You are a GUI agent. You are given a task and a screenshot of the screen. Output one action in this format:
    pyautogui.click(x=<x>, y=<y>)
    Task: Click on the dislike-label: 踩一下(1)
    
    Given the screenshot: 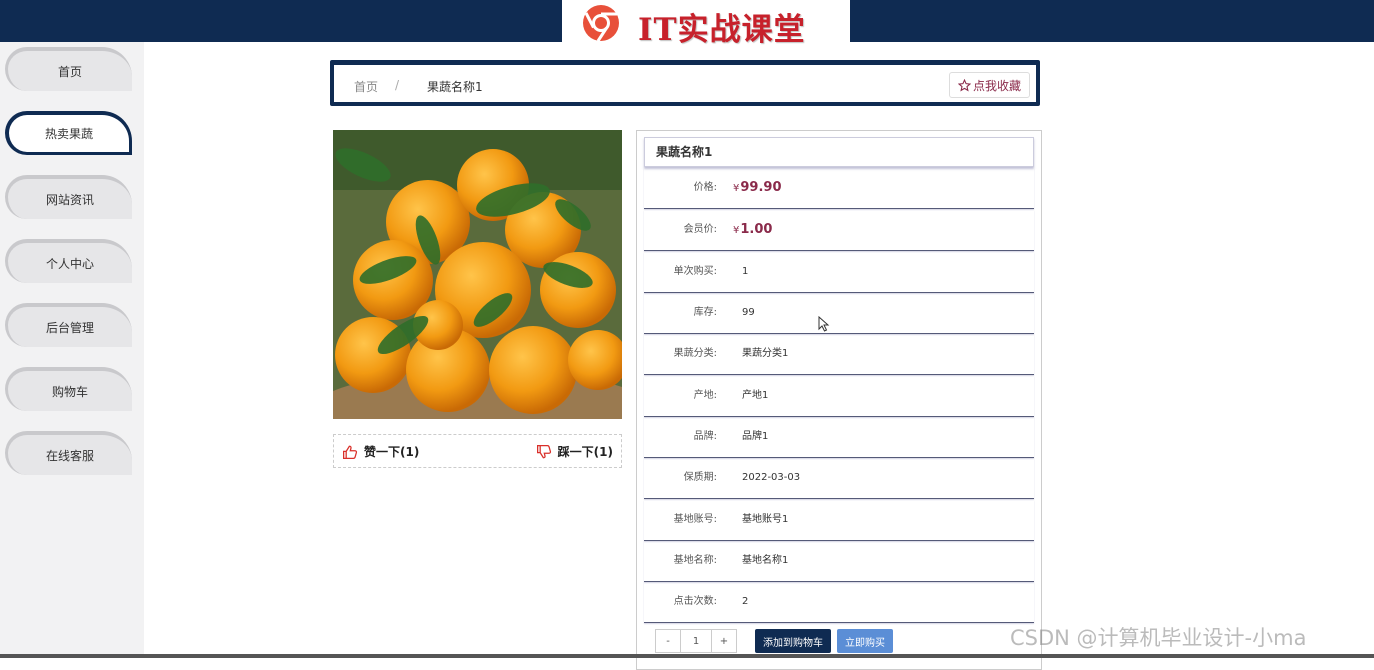 What is the action you would take?
    pyautogui.click(x=585, y=452)
    